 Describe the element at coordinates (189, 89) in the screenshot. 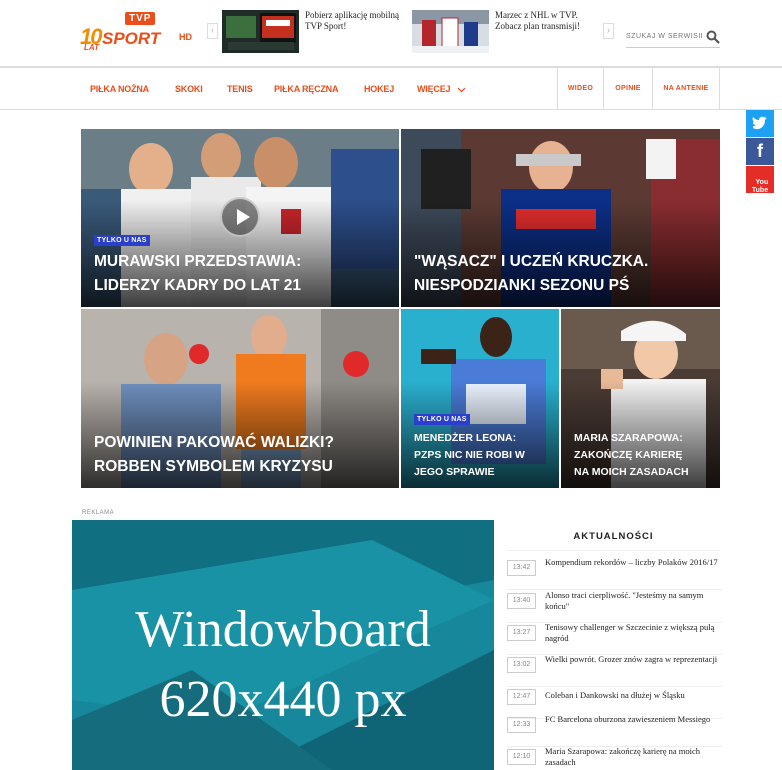

I see `nav-item-skoki: SKOKI` at that location.